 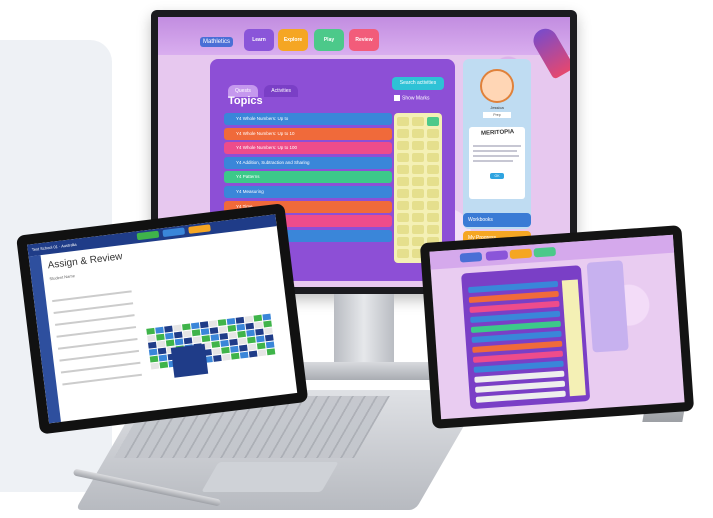 I want to click on table-row, so click(x=92, y=296).